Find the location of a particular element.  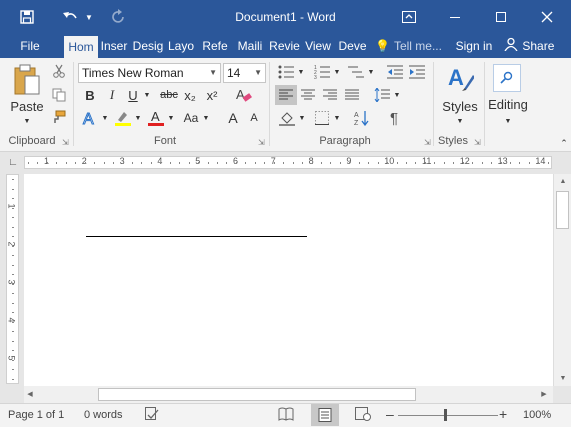

paste-button: Paste is located at coordinates (27, 106).